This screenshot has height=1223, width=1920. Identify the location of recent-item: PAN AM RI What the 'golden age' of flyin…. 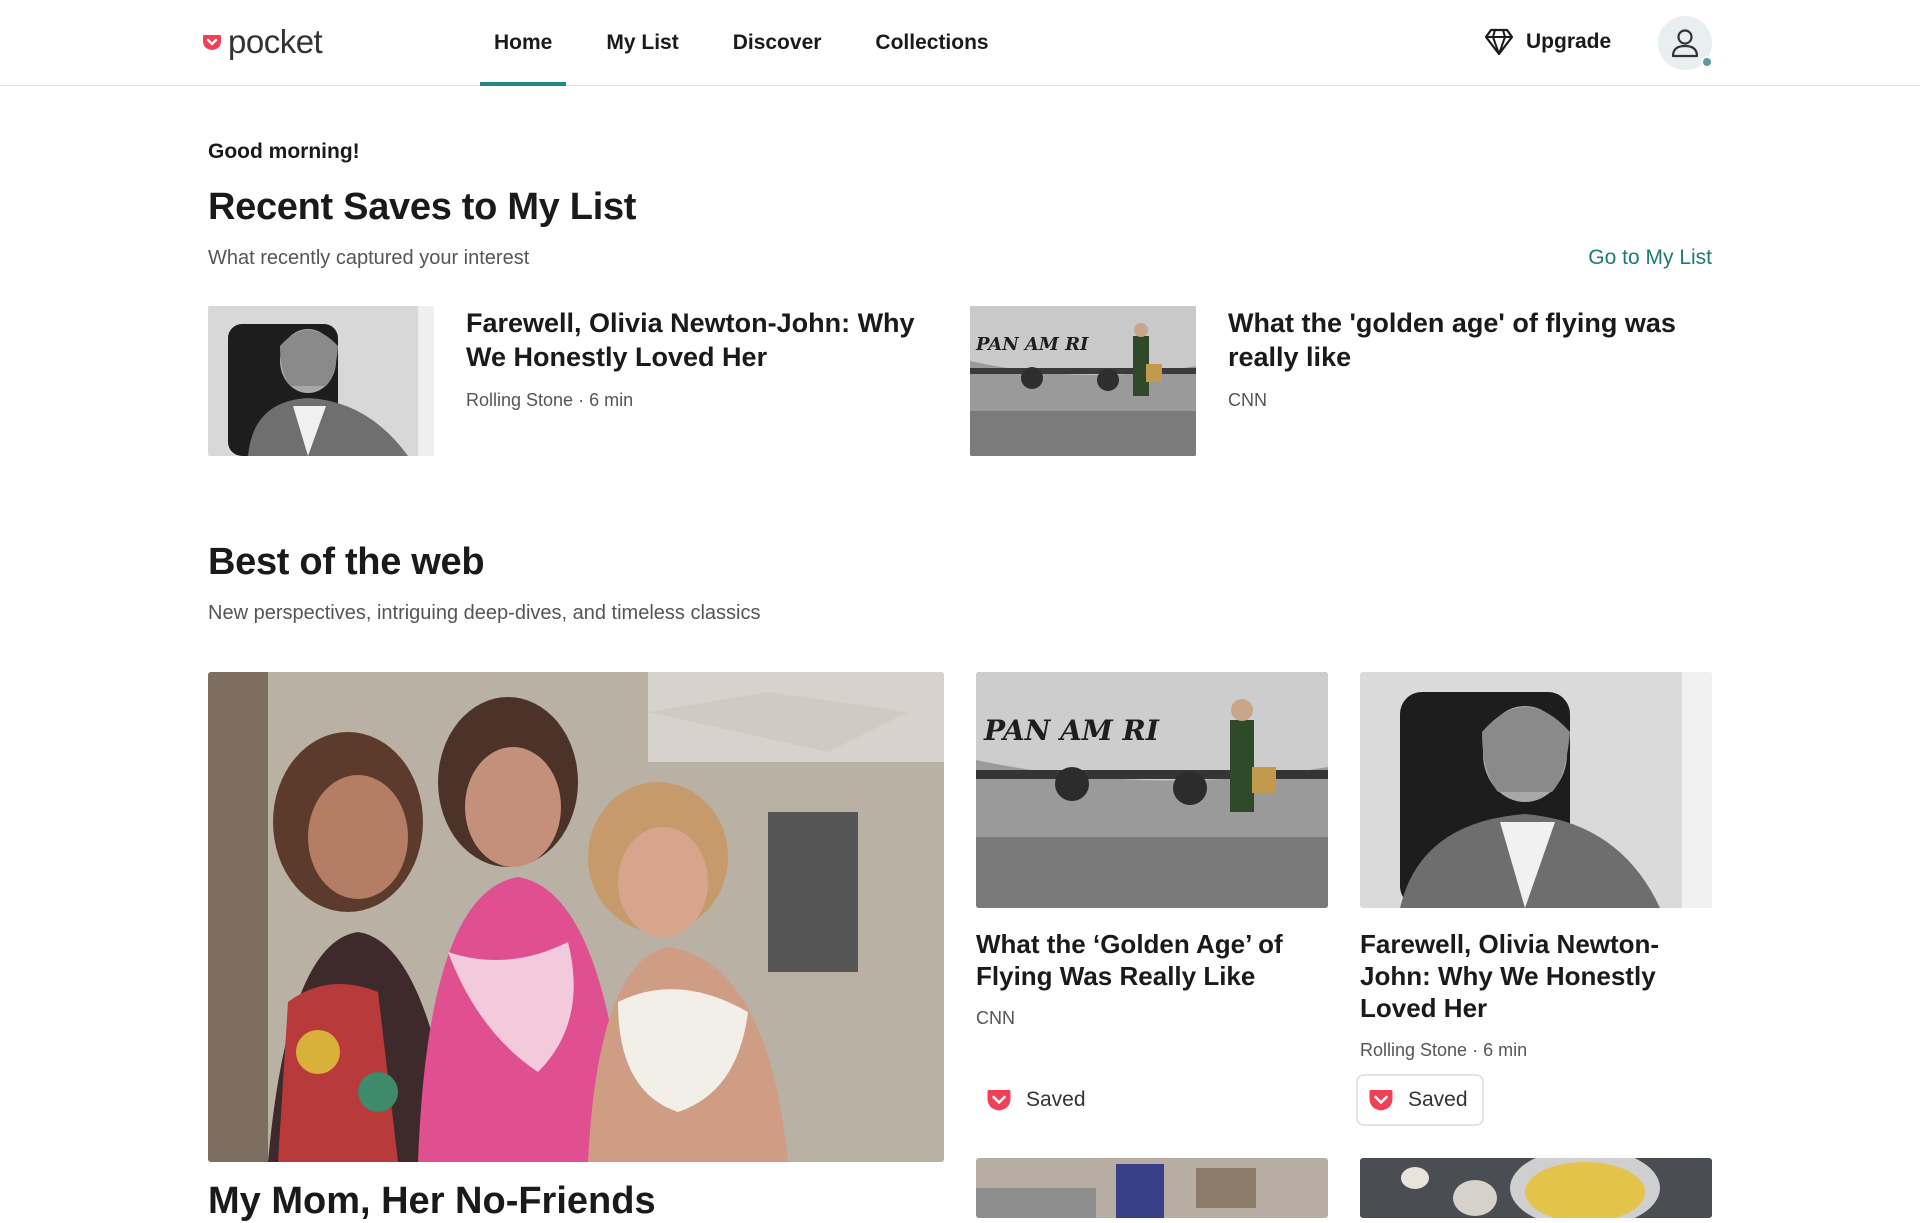
(1334, 381).